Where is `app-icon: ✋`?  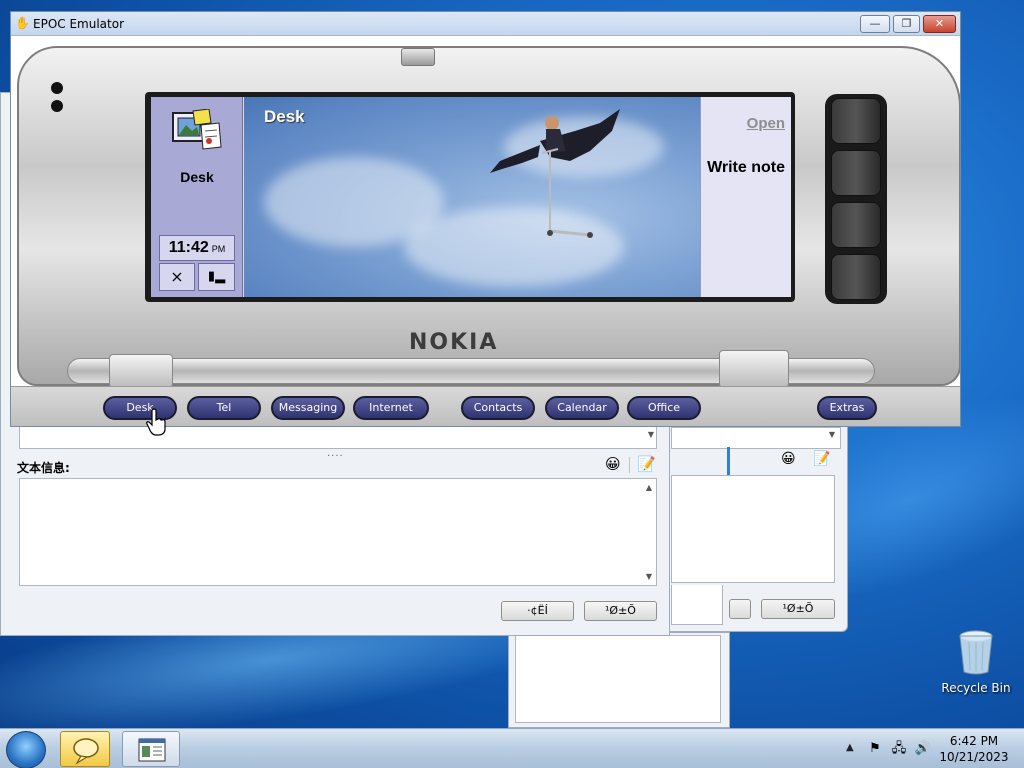 app-icon: ✋ is located at coordinates (22, 23).